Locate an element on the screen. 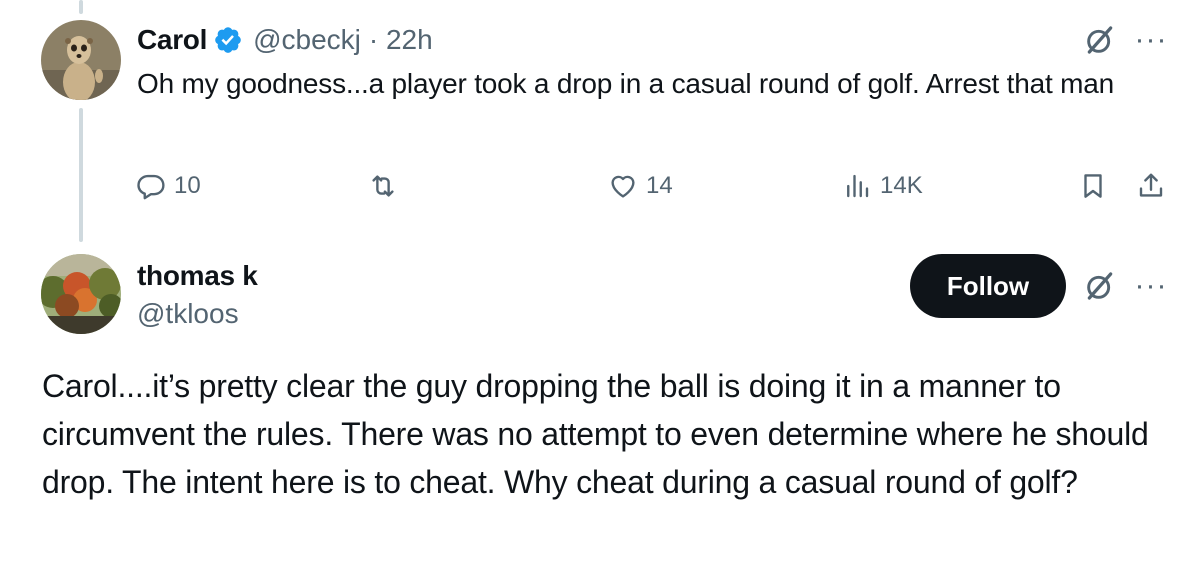 The height and width of the screenshot is (588, 1200). thread-line-connector is located at coordinates (81, 175).